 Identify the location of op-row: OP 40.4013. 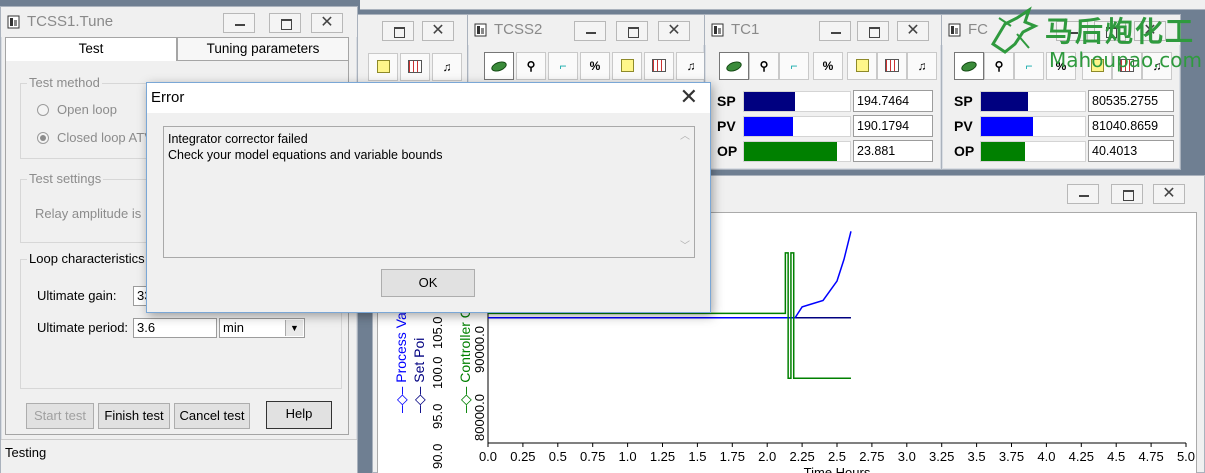
(1065, 151).